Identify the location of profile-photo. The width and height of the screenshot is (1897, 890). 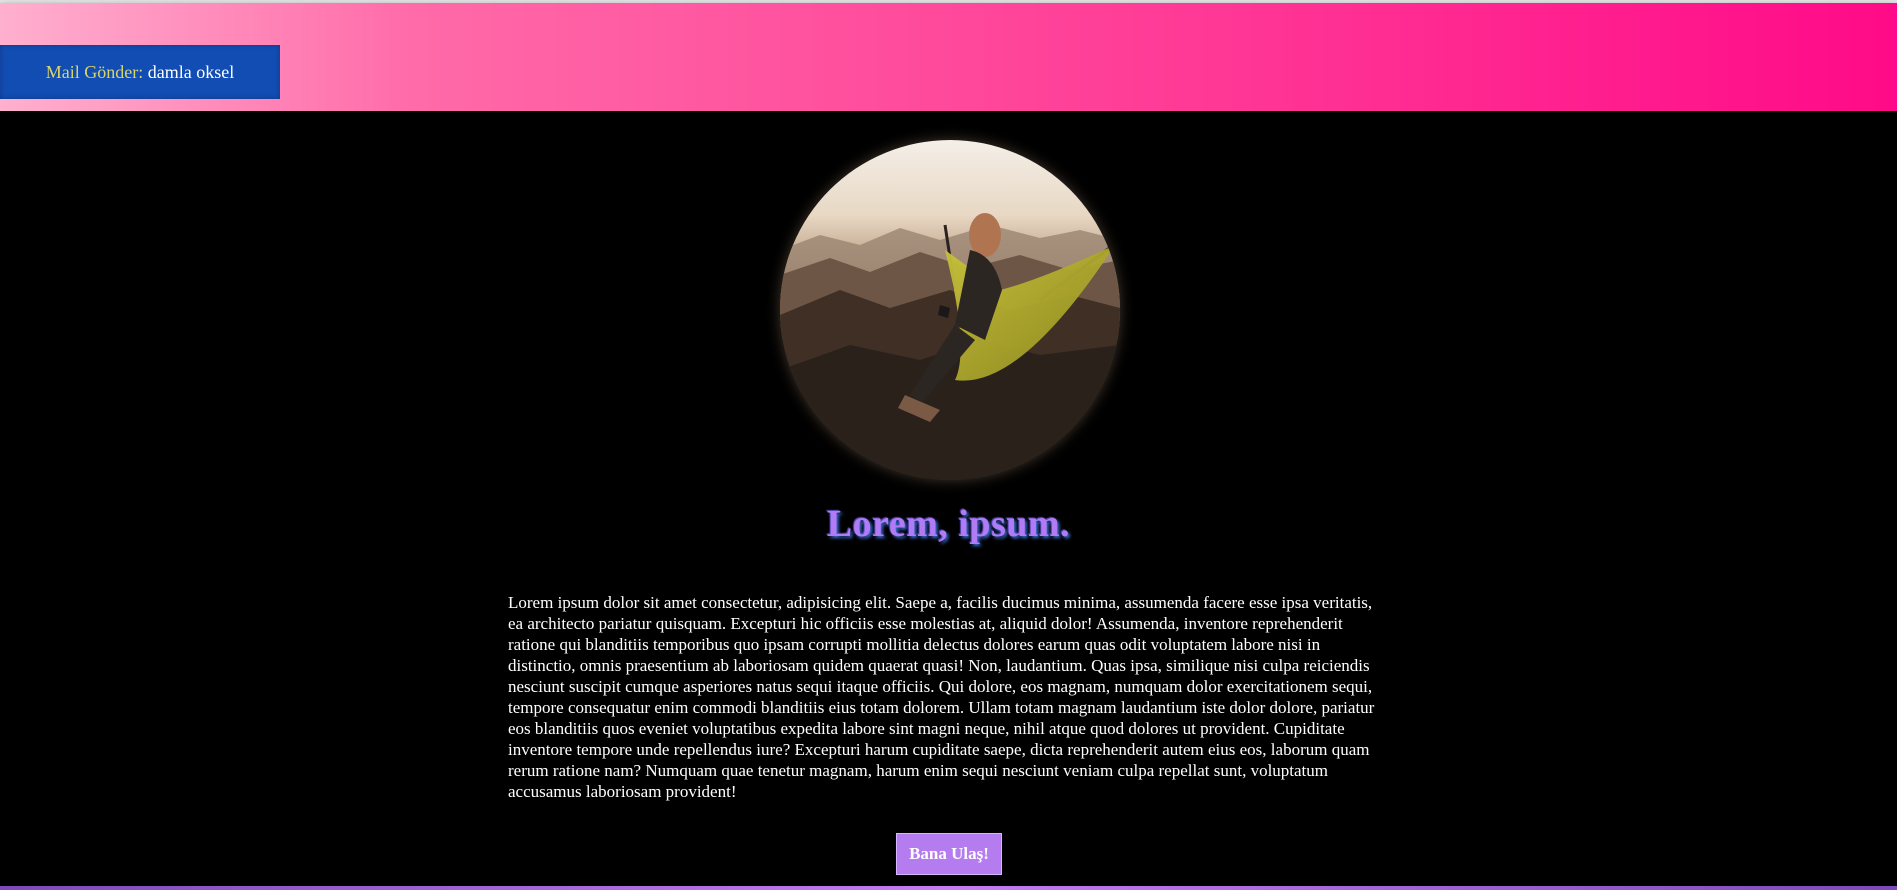
(950, 310).